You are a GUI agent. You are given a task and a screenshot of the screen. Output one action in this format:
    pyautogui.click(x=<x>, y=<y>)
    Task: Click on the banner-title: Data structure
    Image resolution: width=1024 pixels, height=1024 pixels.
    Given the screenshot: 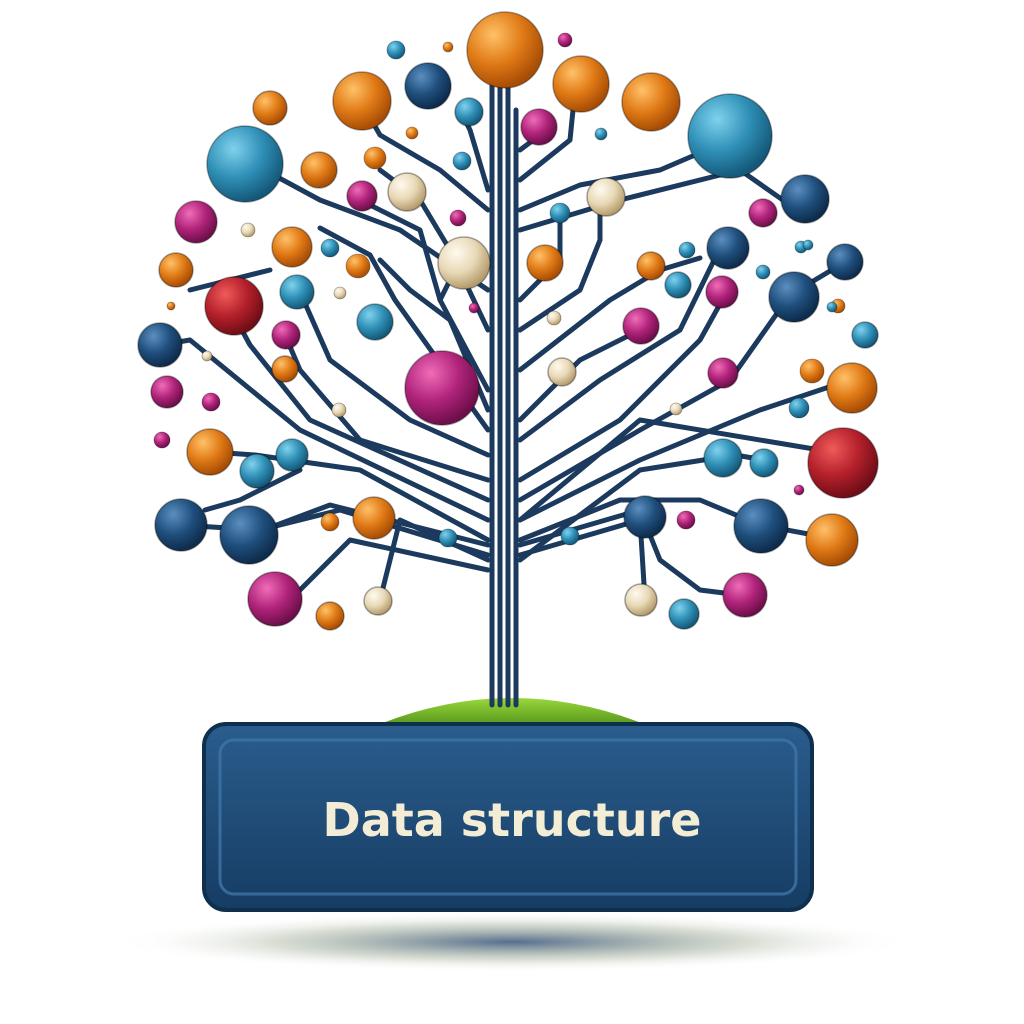 What is the action you would take?
    pyautogui.click(x=512, y=820)
    